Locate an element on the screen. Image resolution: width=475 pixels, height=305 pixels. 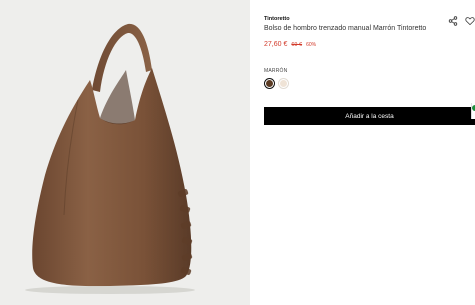
color-label: MARRÓN is located at coordinates (276, 71).